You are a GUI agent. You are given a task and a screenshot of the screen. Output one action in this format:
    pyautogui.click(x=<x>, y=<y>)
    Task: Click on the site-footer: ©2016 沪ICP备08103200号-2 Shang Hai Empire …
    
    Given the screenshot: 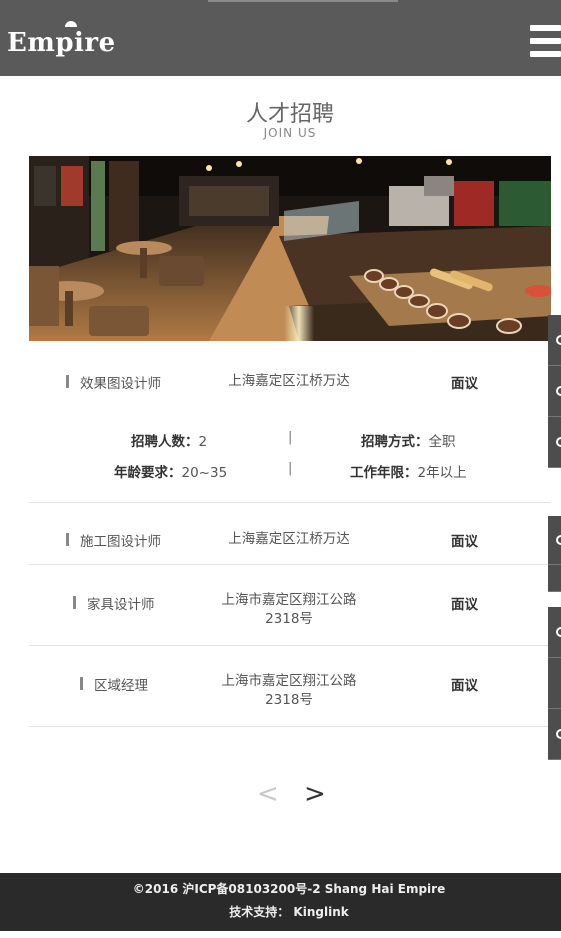 What is the action you would take?
    pyautogui.click(x=280, y=902)
    